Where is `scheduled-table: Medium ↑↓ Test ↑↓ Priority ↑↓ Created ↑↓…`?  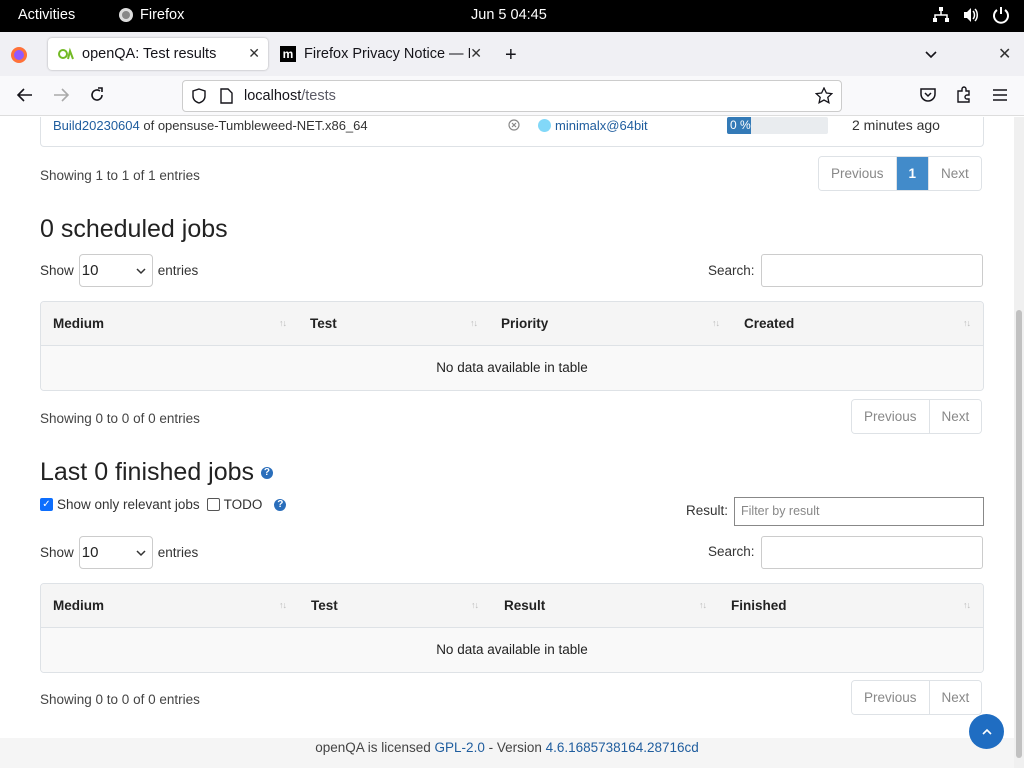
scheduled-table: Medium ↑↓ Test ↑↓ Priority ↑↓ Created ↑↓… is located at coordinates (512, 346).